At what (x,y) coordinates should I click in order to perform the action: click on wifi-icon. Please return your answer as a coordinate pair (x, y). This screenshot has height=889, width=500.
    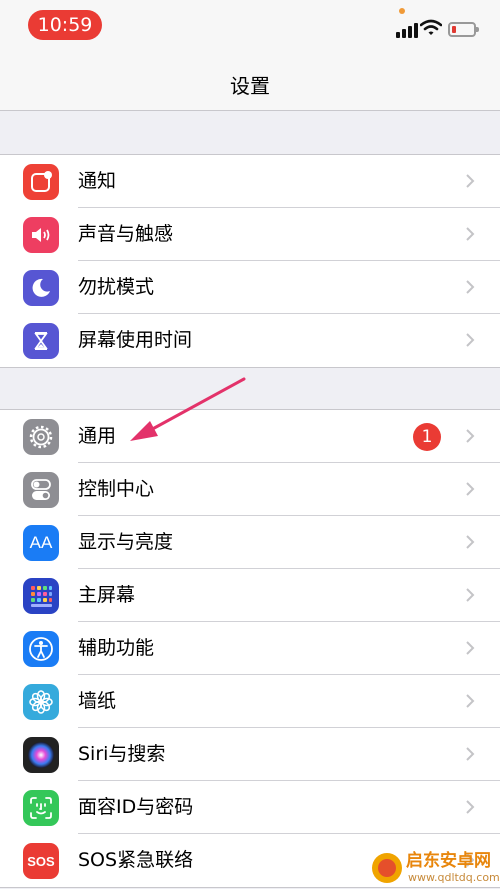
    Looking at the image, I should click on (431, 27).